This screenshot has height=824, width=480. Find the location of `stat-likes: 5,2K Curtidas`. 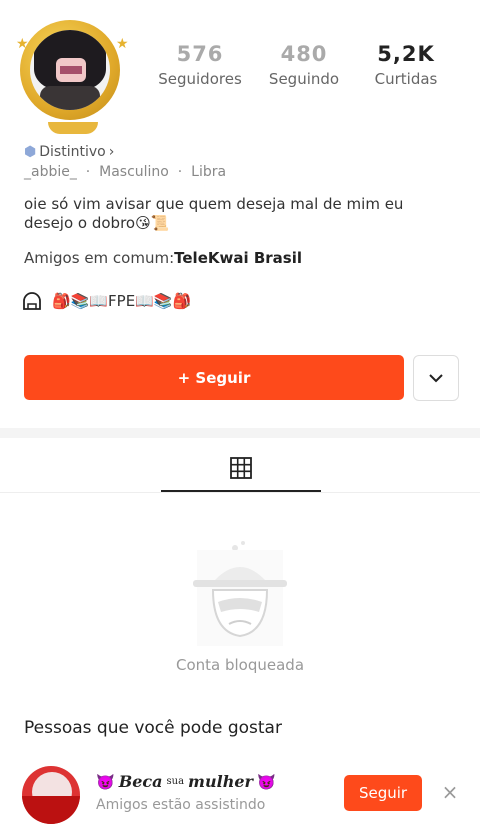

stat-likes: 5,2K Curtidas is located at coordinates (406, 65).